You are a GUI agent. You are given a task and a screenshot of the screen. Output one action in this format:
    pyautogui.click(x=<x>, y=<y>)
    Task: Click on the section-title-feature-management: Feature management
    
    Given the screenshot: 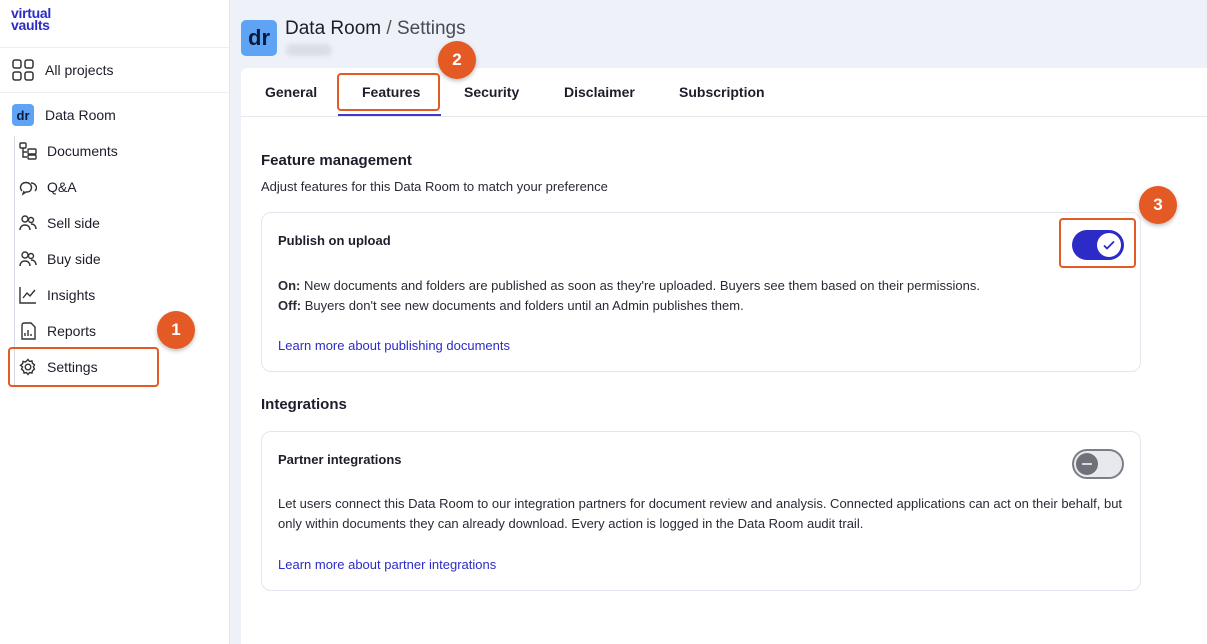 What is the action you would take?
    pyautogui.click(x=336, y=160)
    